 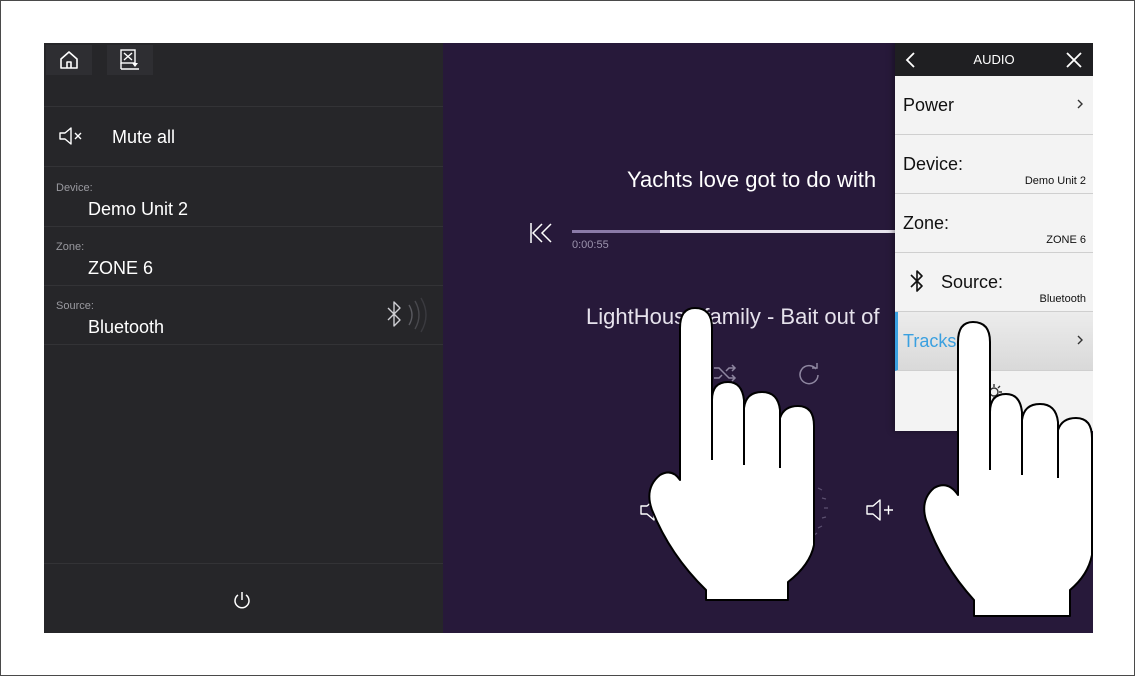 What do you see at coordinates (590, 245) in the screenshot?
I see `elapsed-time: 0:00:55` at bounding box center [590, 245].